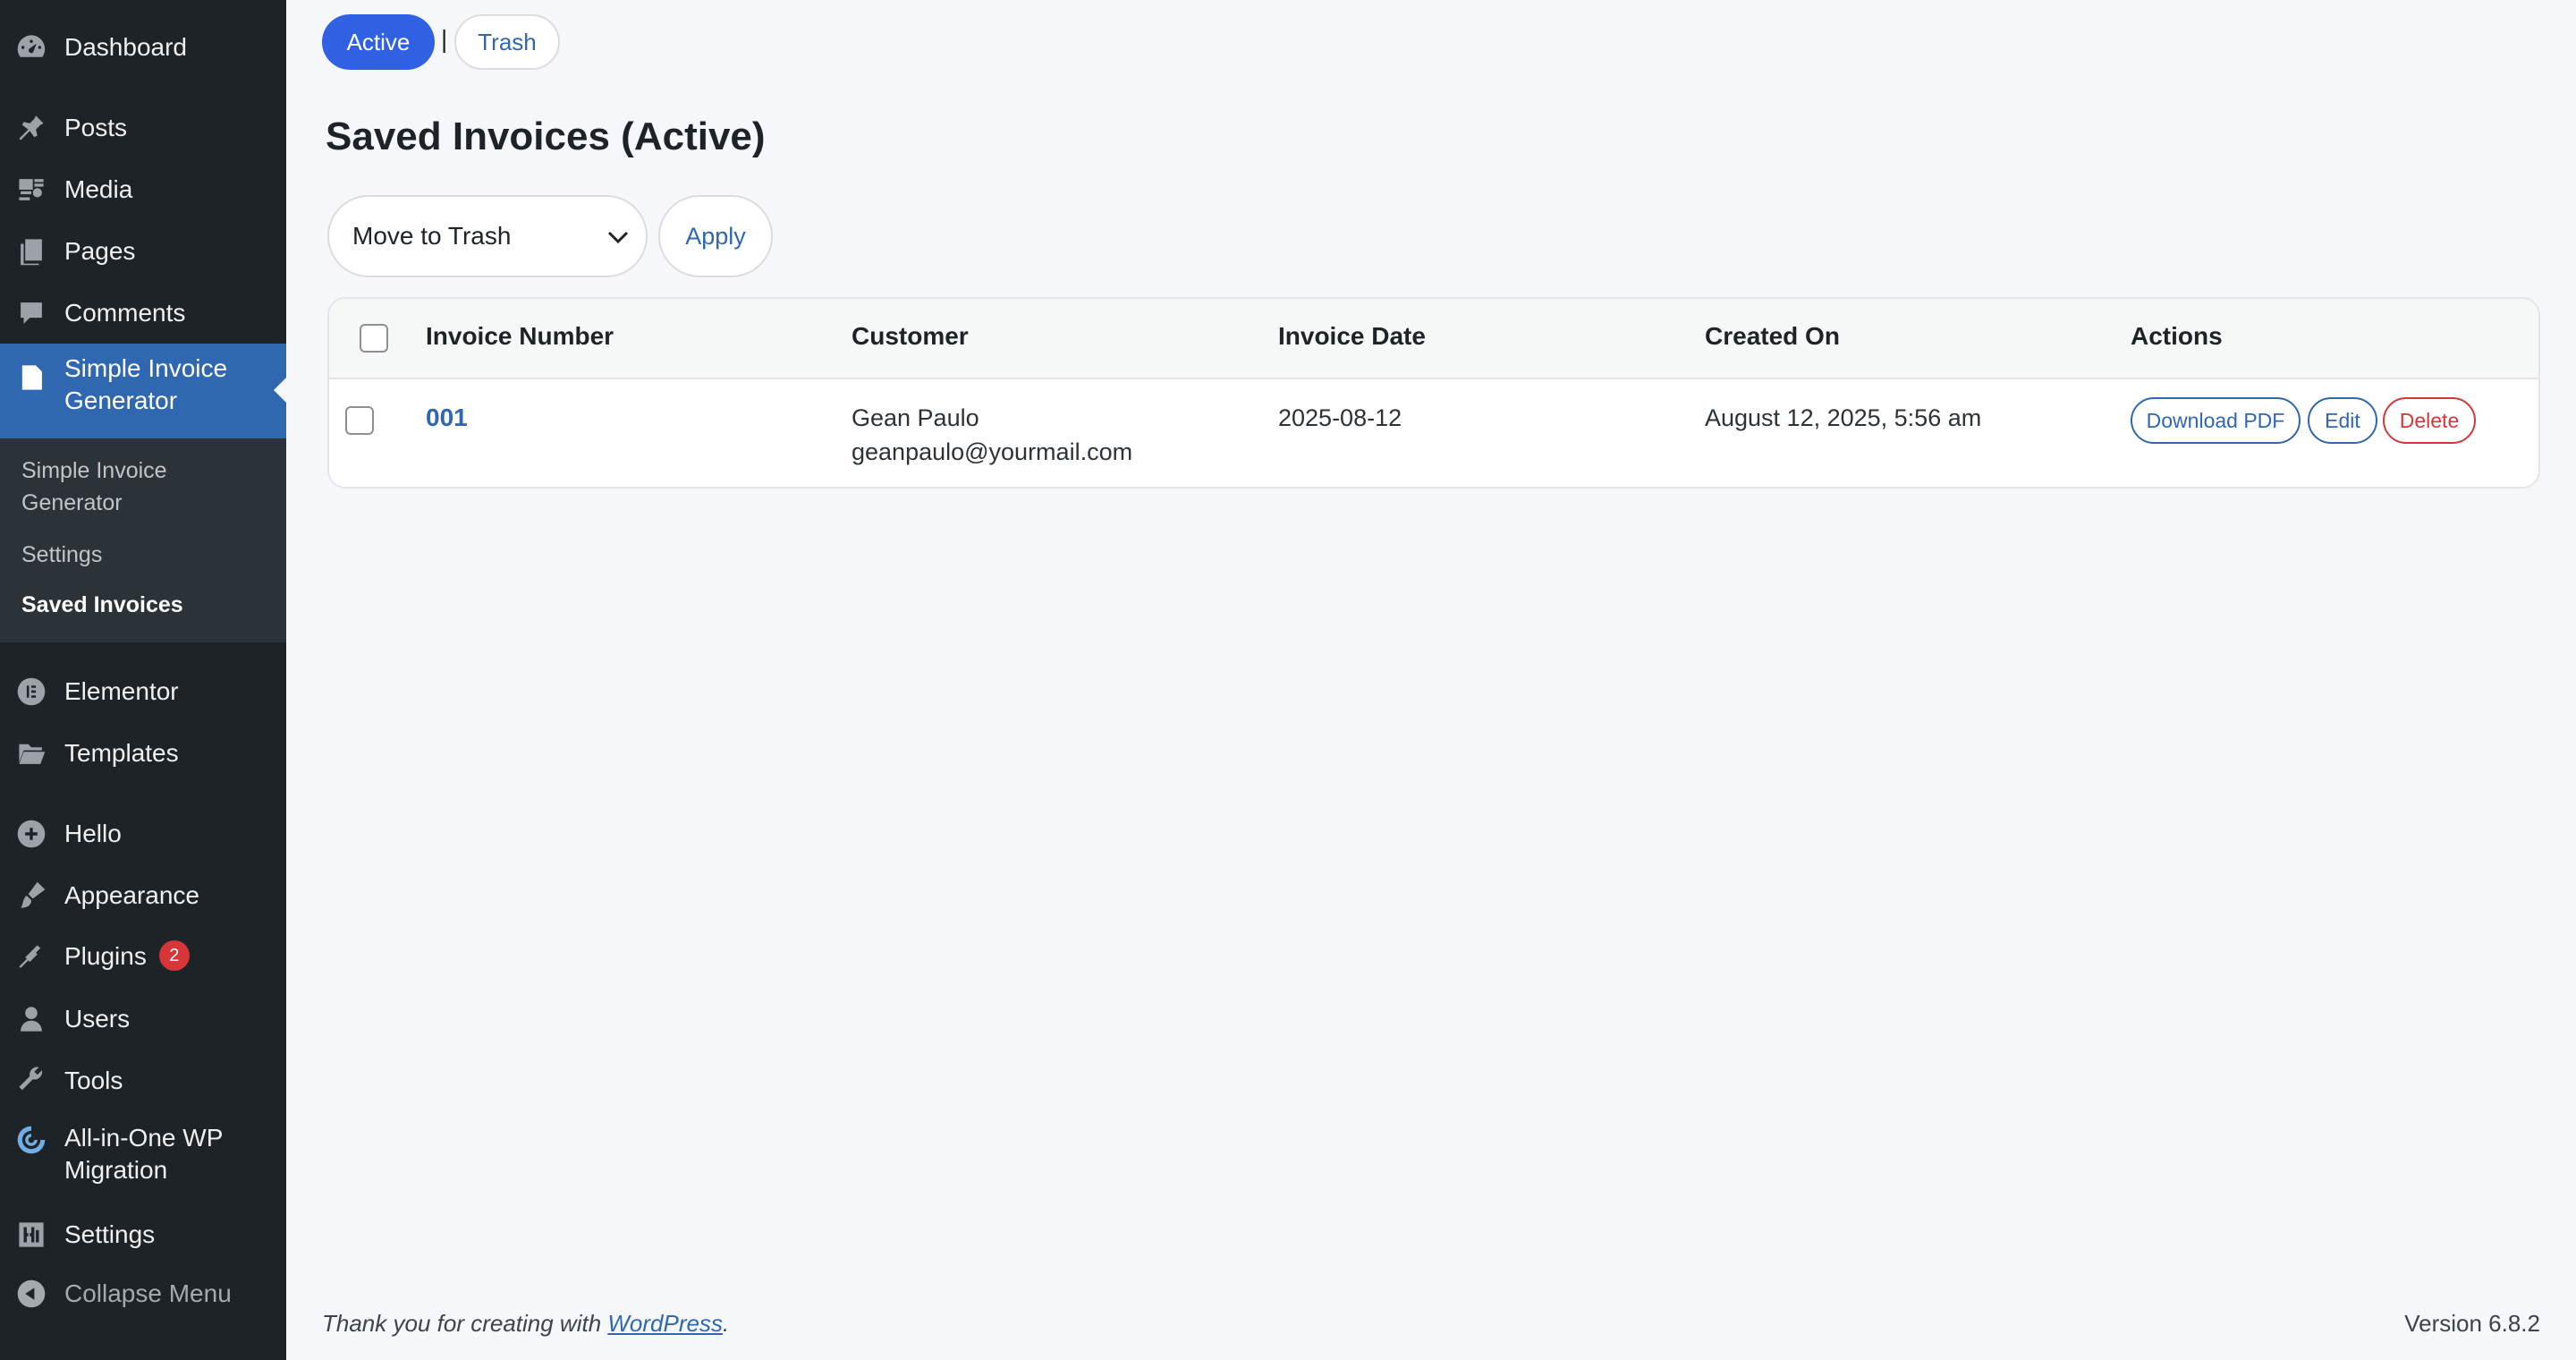  I want to click on tab-active: Active, so click(378, 42).